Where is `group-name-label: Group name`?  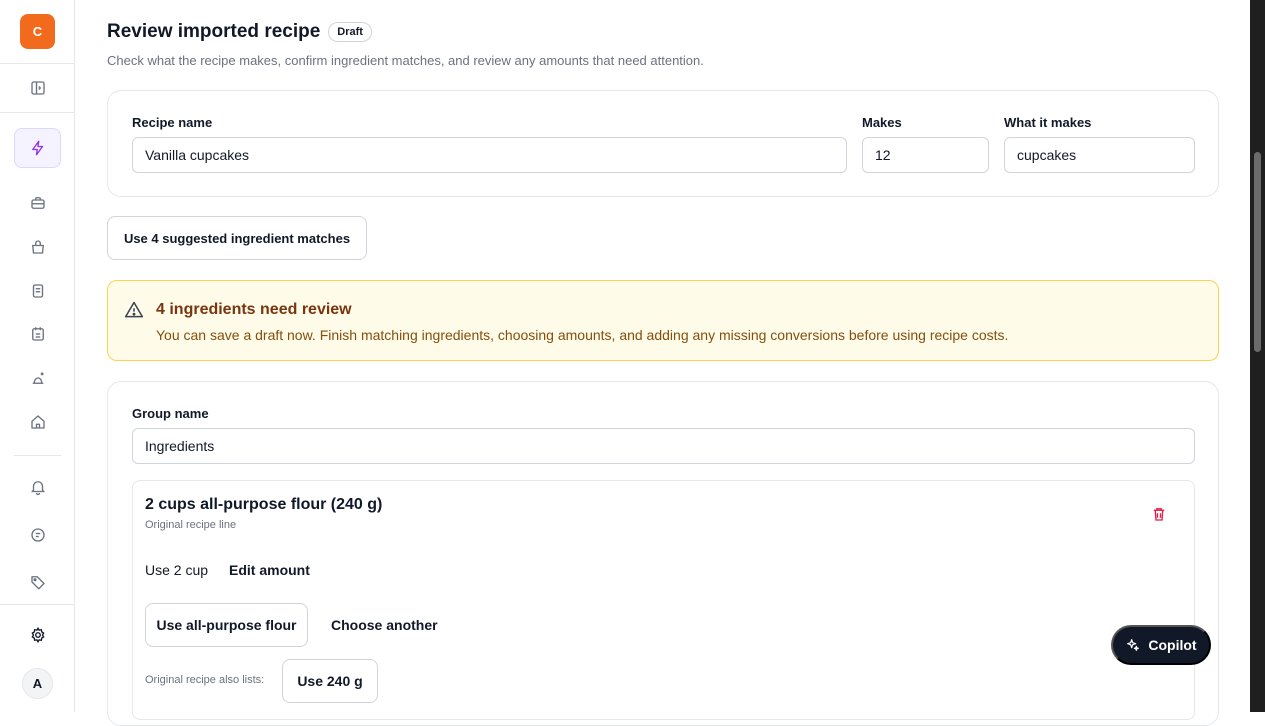
group-name-label: Group name is located at coordinates (170, 413).